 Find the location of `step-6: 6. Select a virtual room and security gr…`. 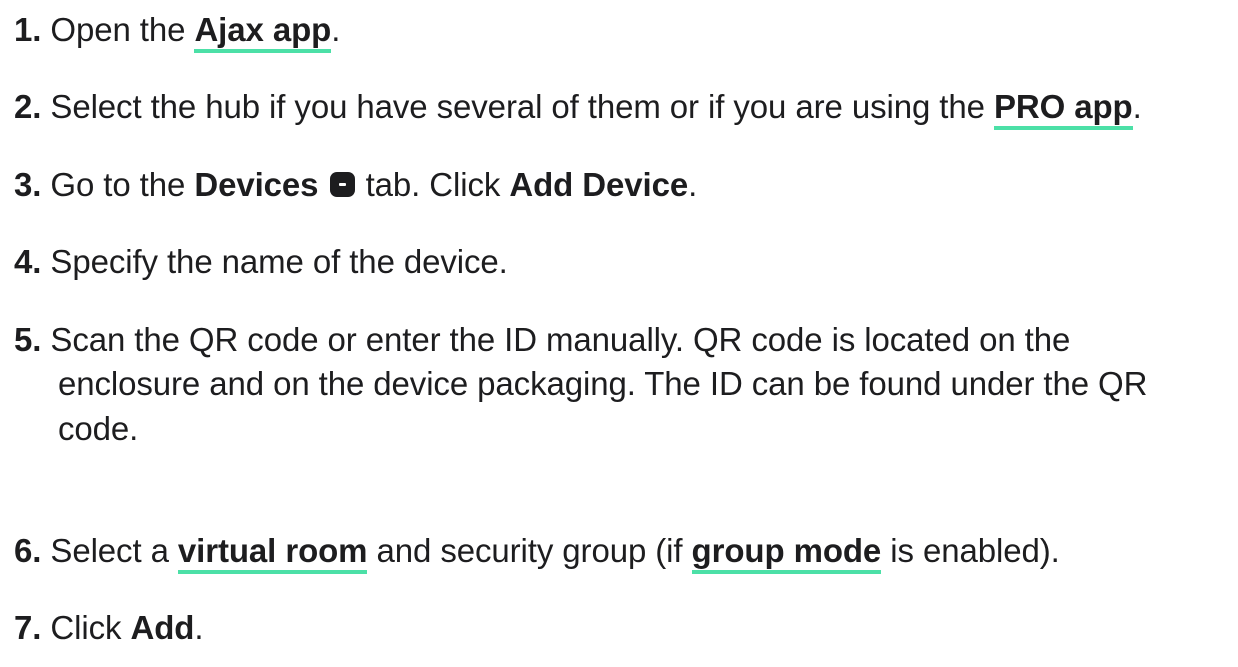

step-6: 6. Select a virtual room and security gr… is located at coordinates (537, 552).